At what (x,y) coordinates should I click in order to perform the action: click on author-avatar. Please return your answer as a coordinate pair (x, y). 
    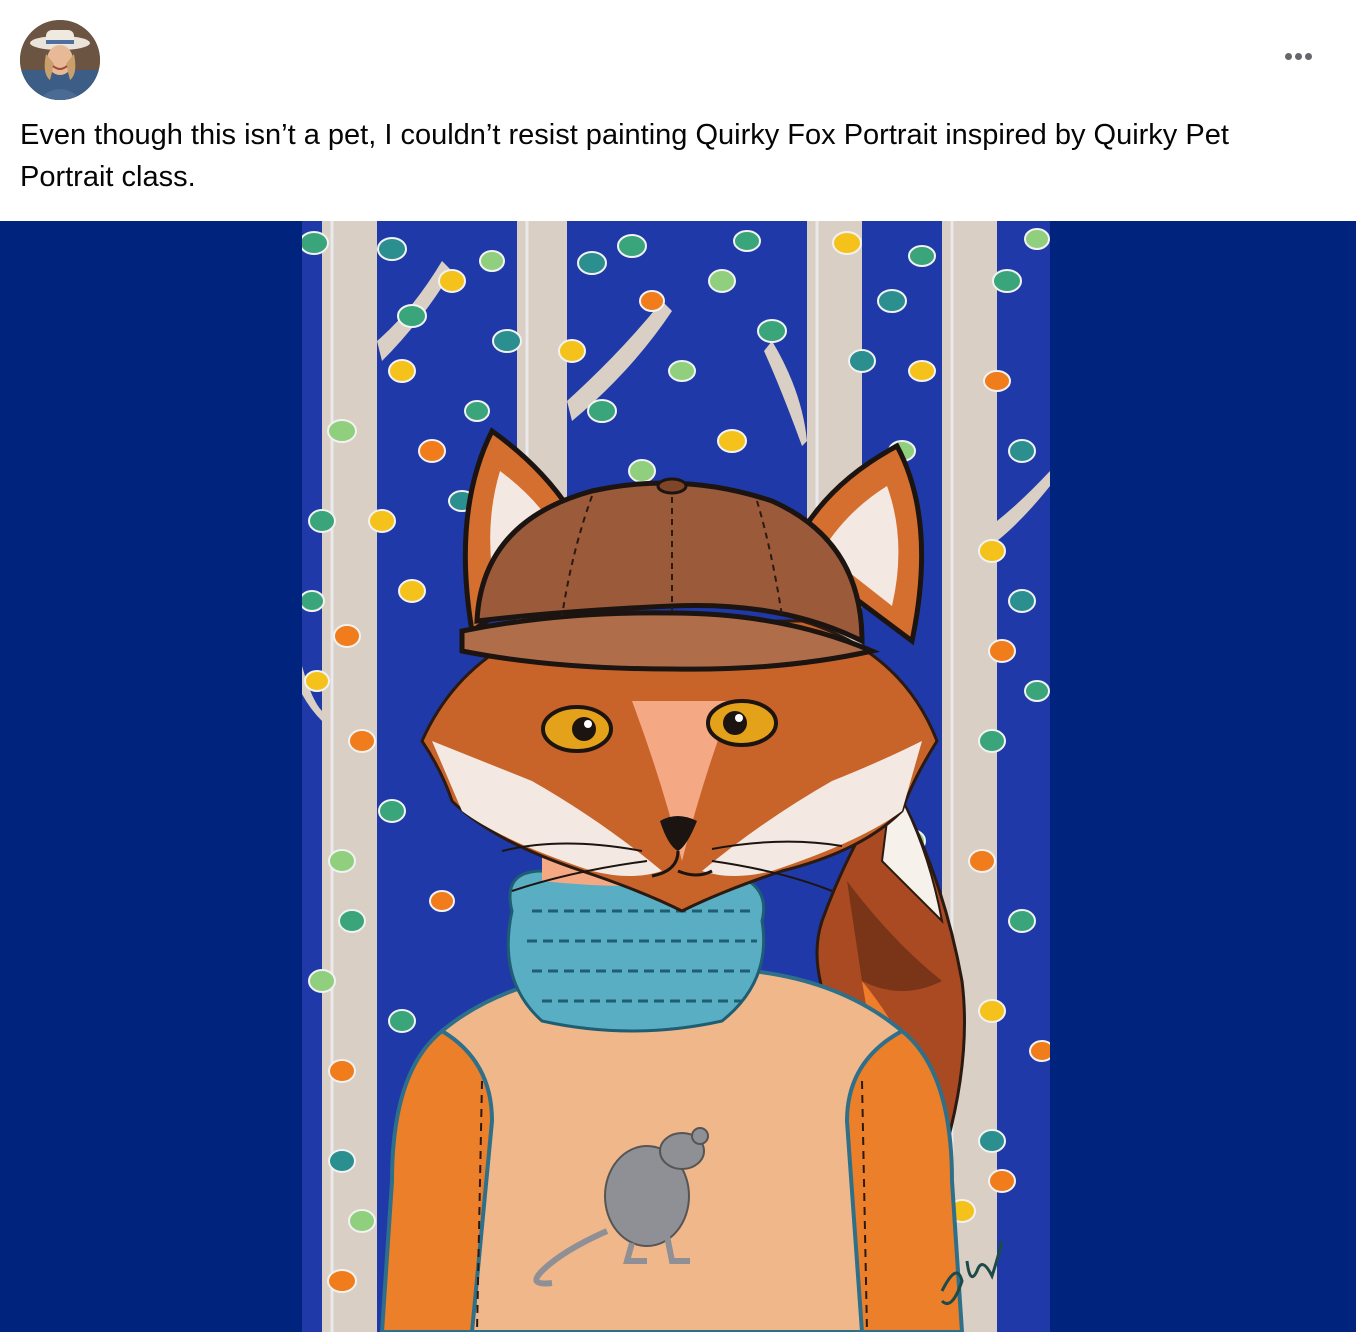
    Looking at the image, I should click on (60, 60).